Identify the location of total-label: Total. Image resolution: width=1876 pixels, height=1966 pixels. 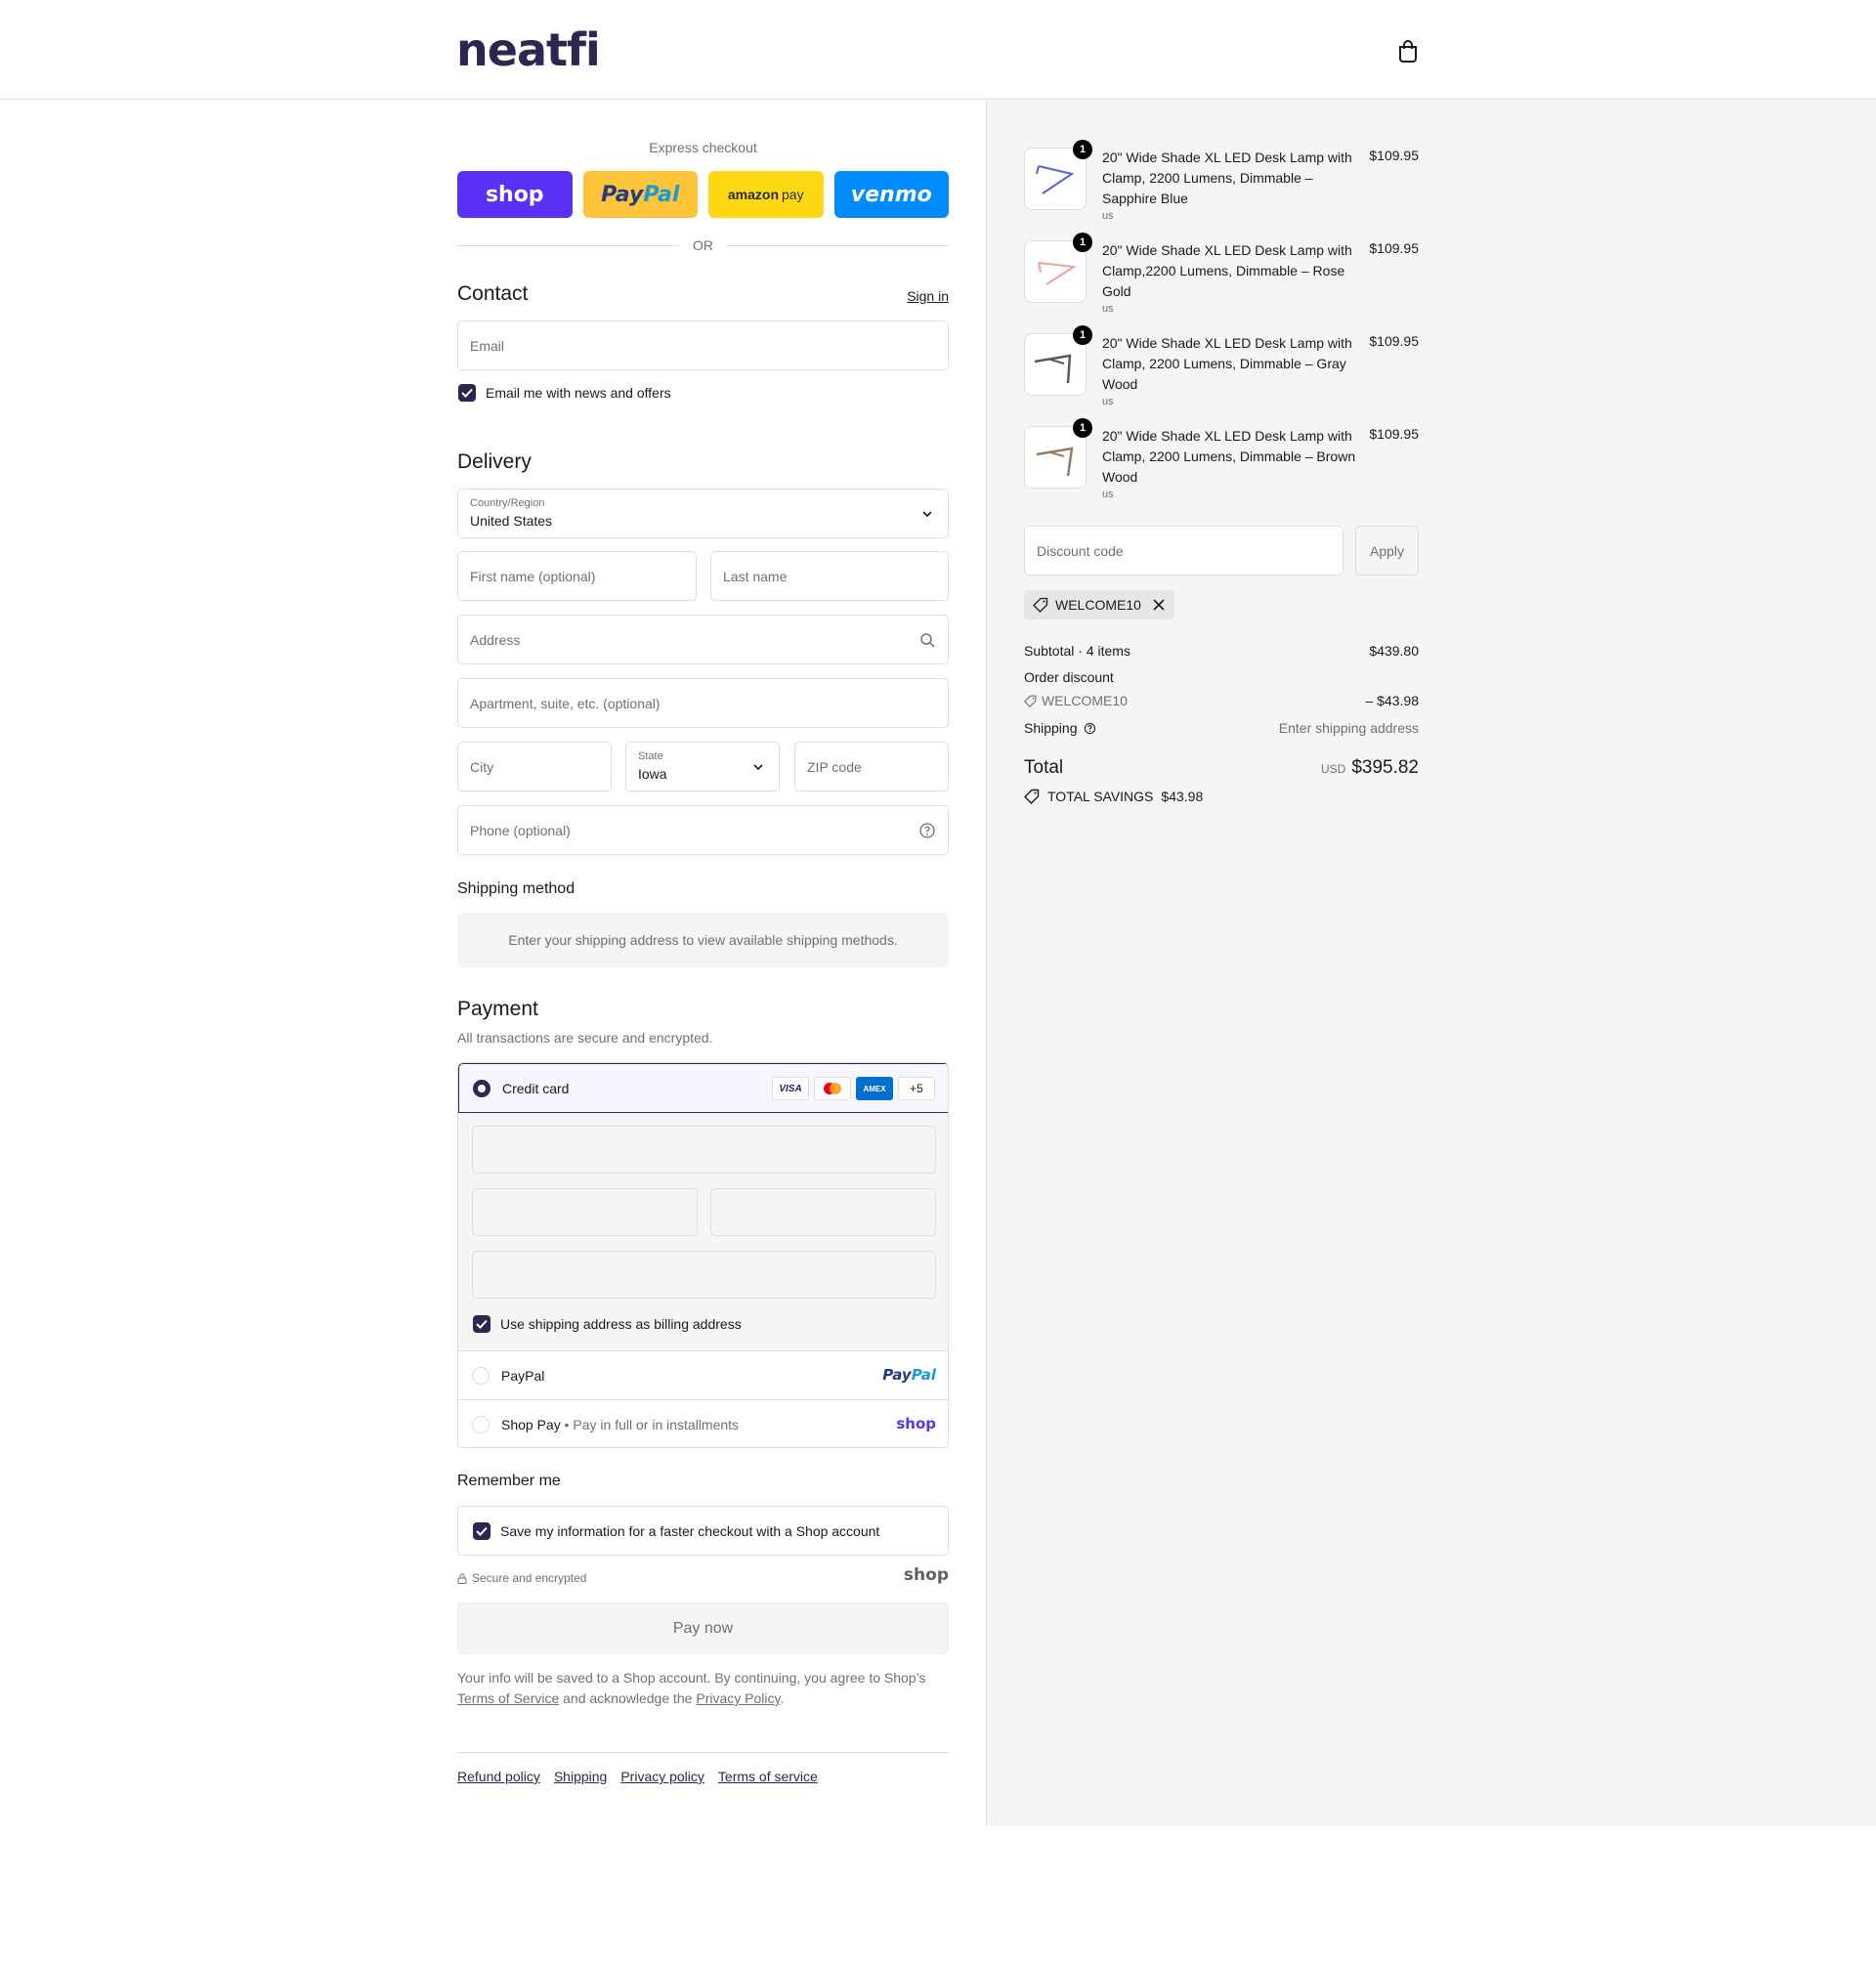
(1044, 767).